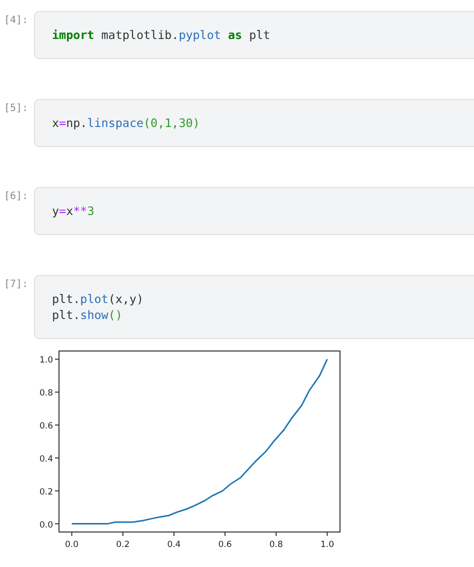 This screenshot has height=567, width=474. Describe the element at coordinates (72, 545) in the screenshot. I see `x-tick-label: 0.0` at that location.